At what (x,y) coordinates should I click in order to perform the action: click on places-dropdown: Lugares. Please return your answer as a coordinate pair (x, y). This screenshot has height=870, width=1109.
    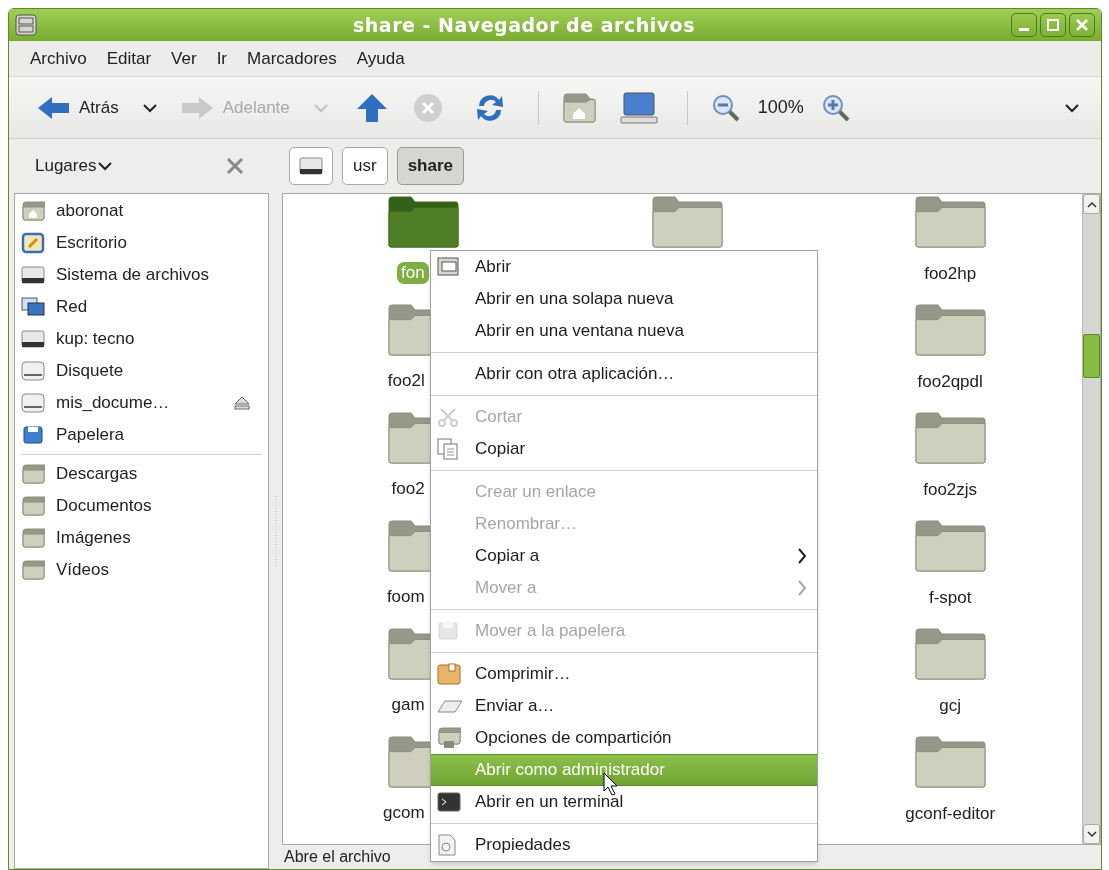
    Looking at the image, I should click on (74, 166).